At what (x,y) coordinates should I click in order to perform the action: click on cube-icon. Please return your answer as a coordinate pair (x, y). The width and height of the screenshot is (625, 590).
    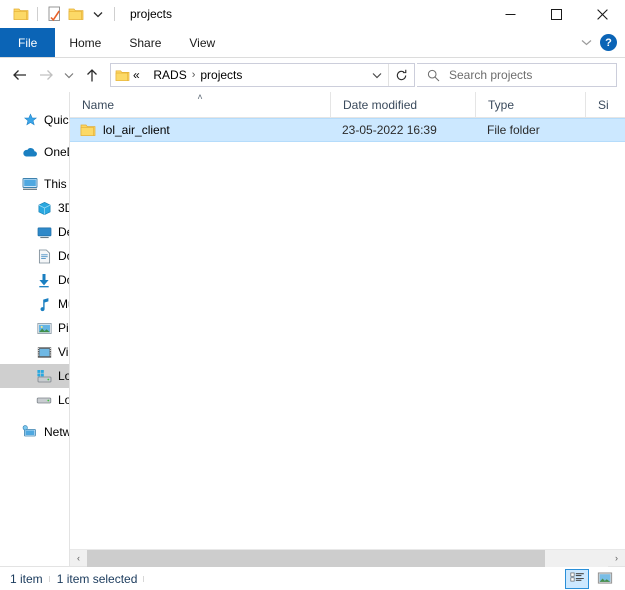
    Looking at the image, I should click on (44, 208).